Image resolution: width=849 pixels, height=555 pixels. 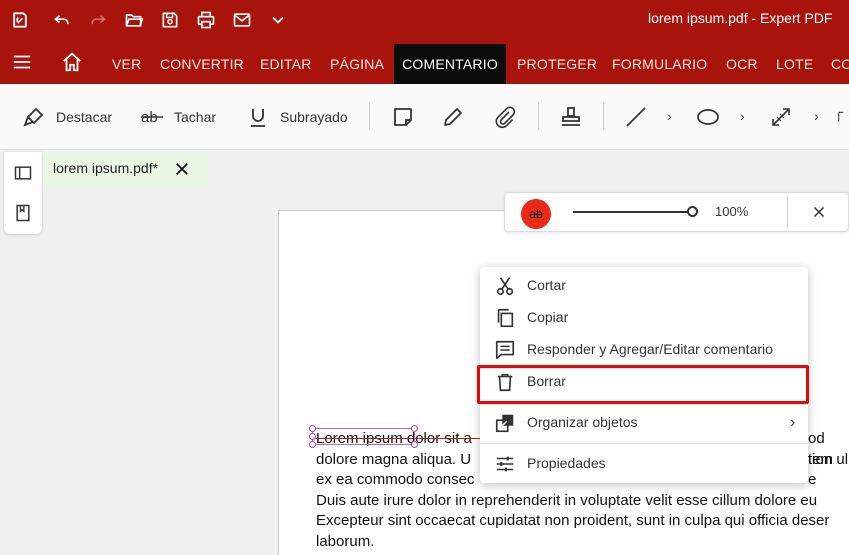 I want to click on tab-comentario: COMENTARIO, so click(x=450, y=64).